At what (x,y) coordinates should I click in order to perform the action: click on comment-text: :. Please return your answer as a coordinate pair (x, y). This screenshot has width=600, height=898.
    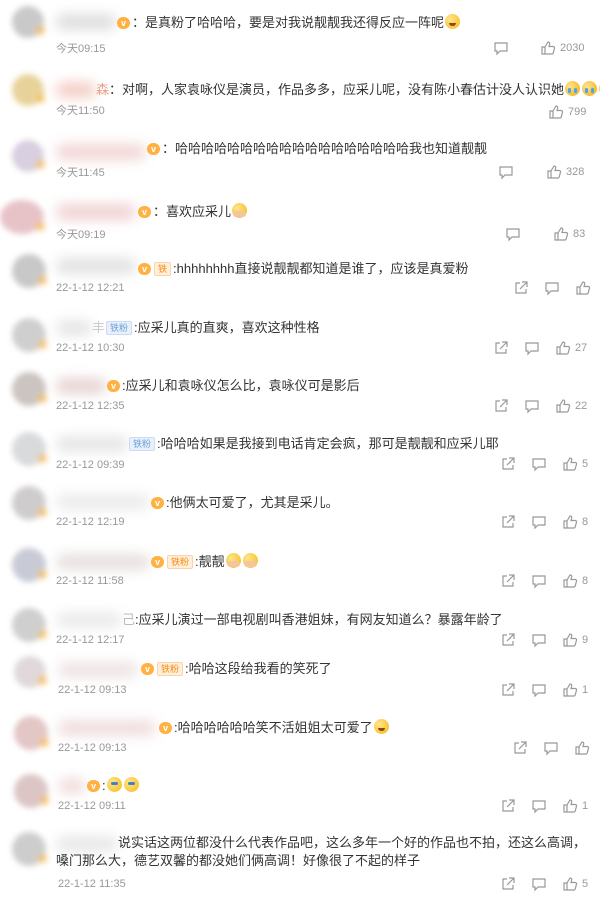
    Looking at the image, I should click on (104, 785).